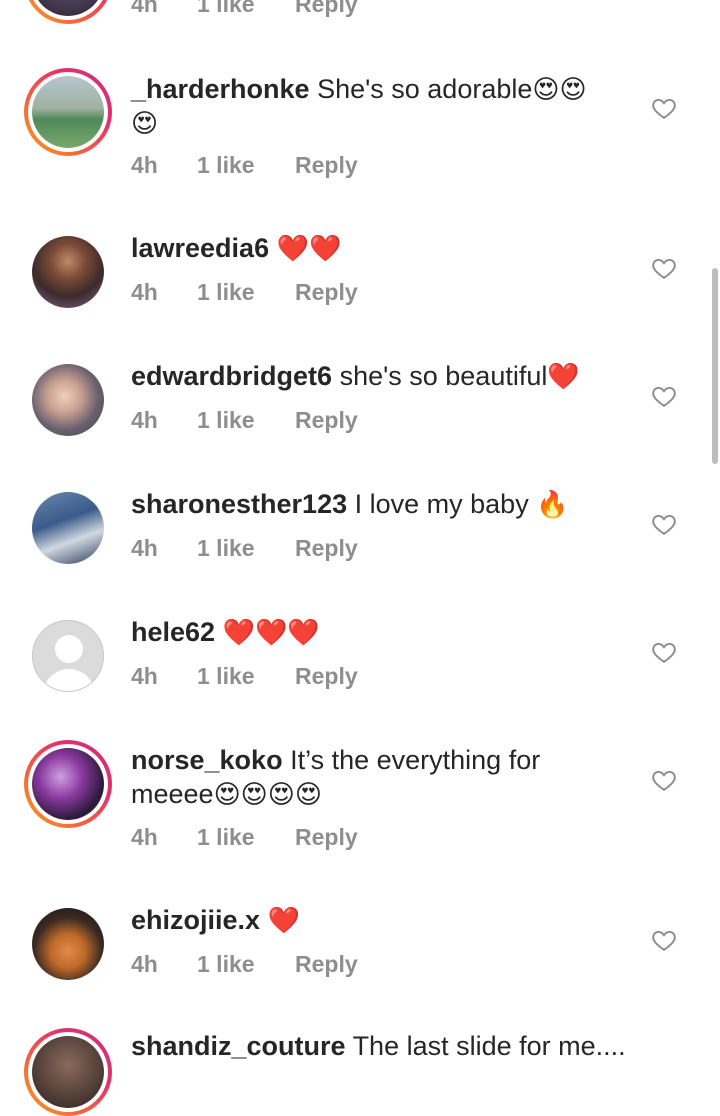  Describe the element at coordinates (145, 123) in the screenshot. I see `emoji: 😍` at that location.